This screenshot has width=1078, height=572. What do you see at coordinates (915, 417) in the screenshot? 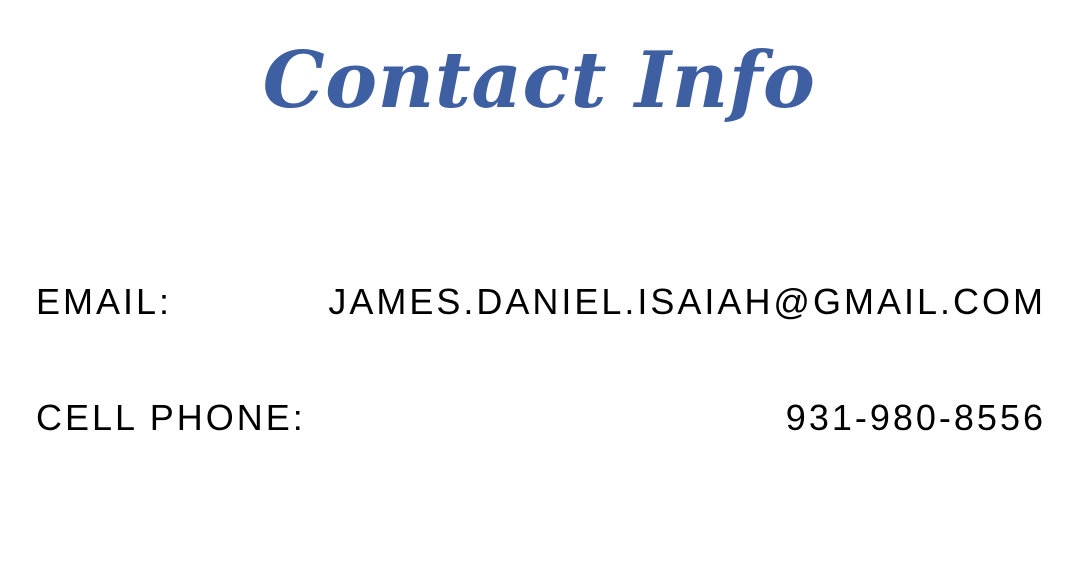
I see `cell-phone-value: 931-980-8556` at bounding box center [915, 417].